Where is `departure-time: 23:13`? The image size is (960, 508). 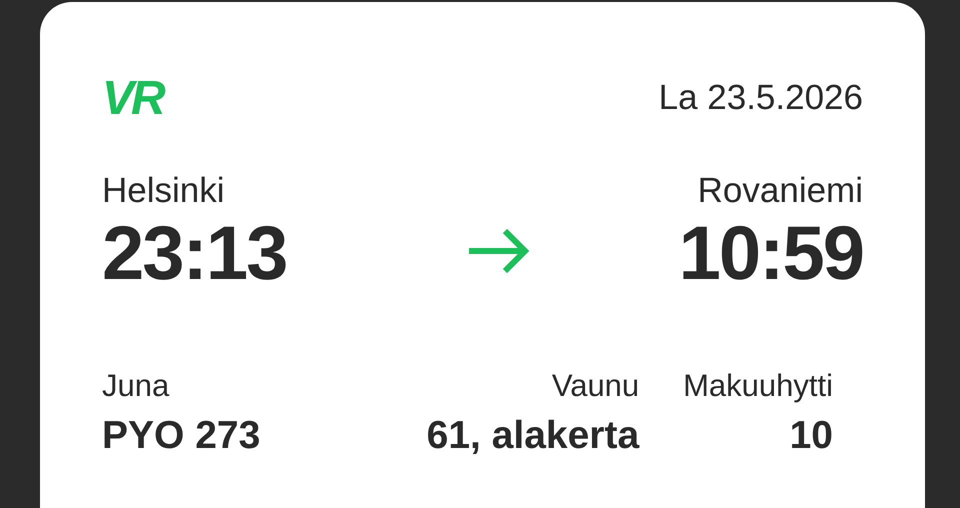
departure-time: 23:13 is located at coordinates (194, 254).